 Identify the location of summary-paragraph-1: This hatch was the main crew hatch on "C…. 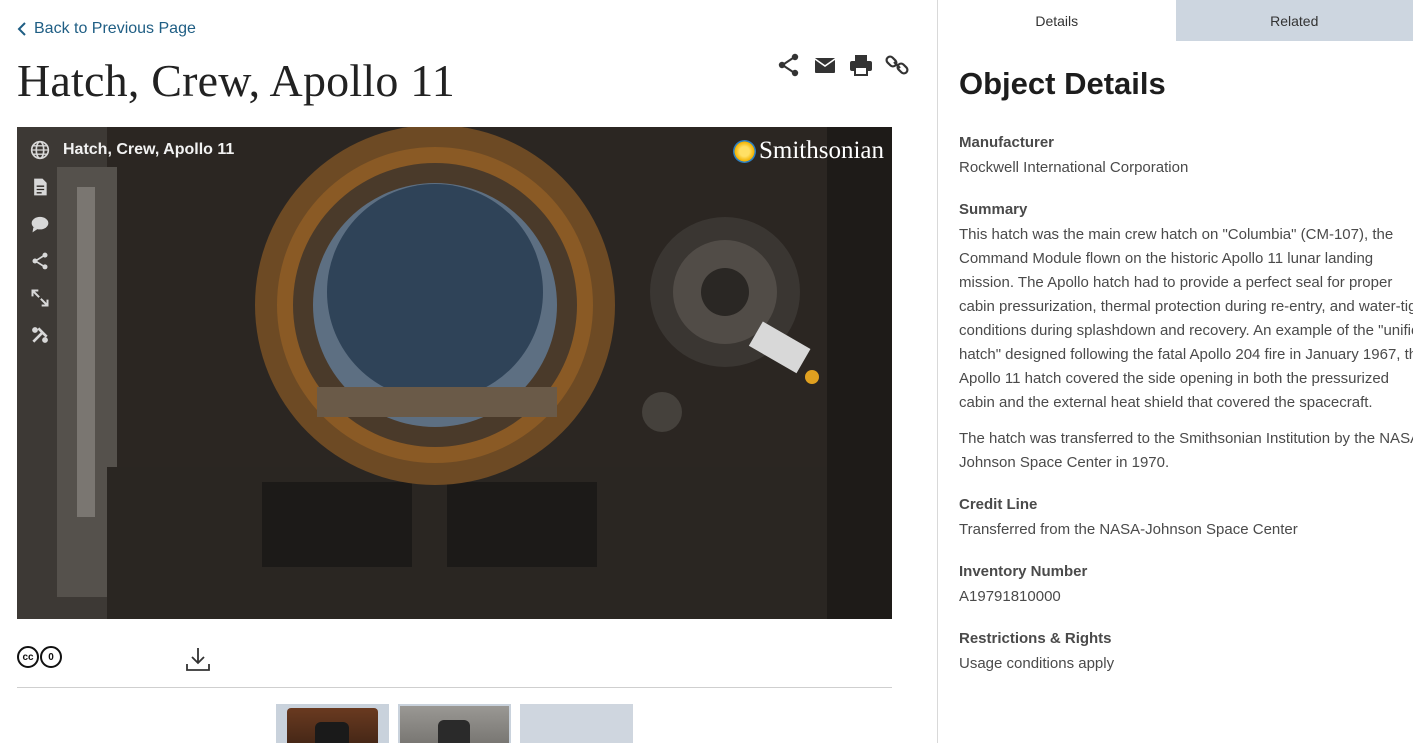
(1186, 318).